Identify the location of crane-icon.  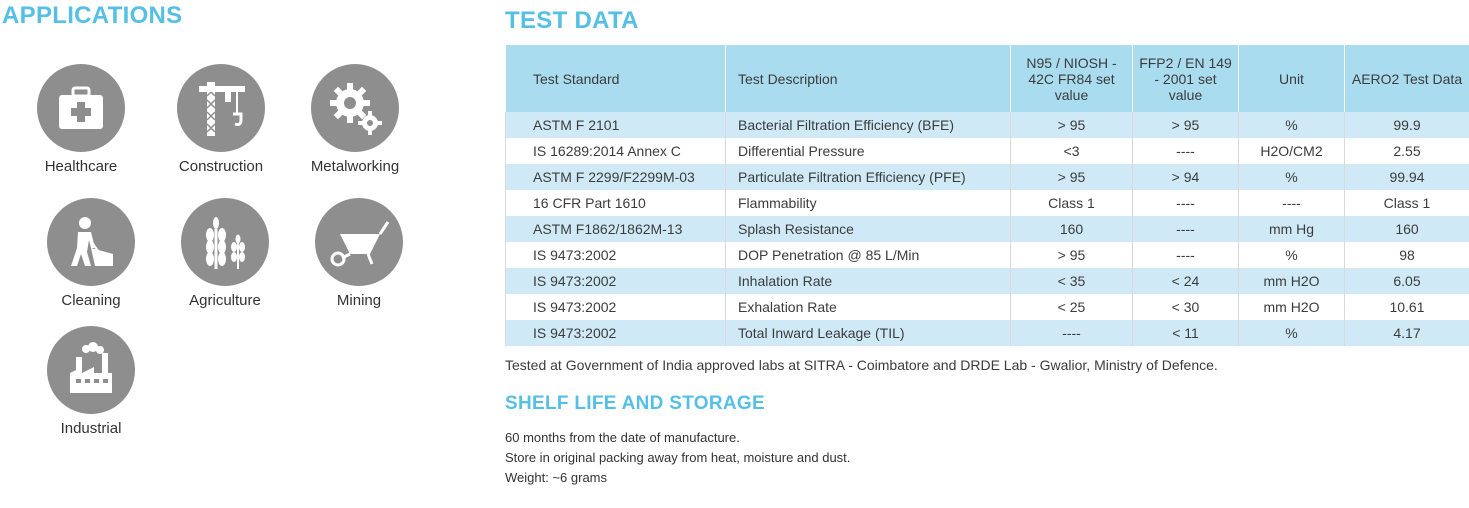
(221, 108).